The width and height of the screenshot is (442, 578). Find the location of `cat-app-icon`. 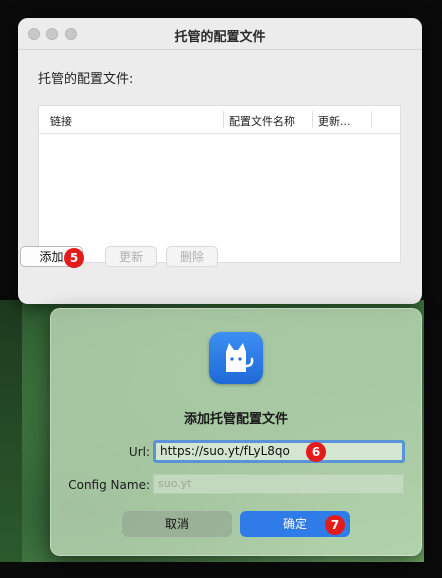

cat-app-icon is located at coordinates (236, 358).